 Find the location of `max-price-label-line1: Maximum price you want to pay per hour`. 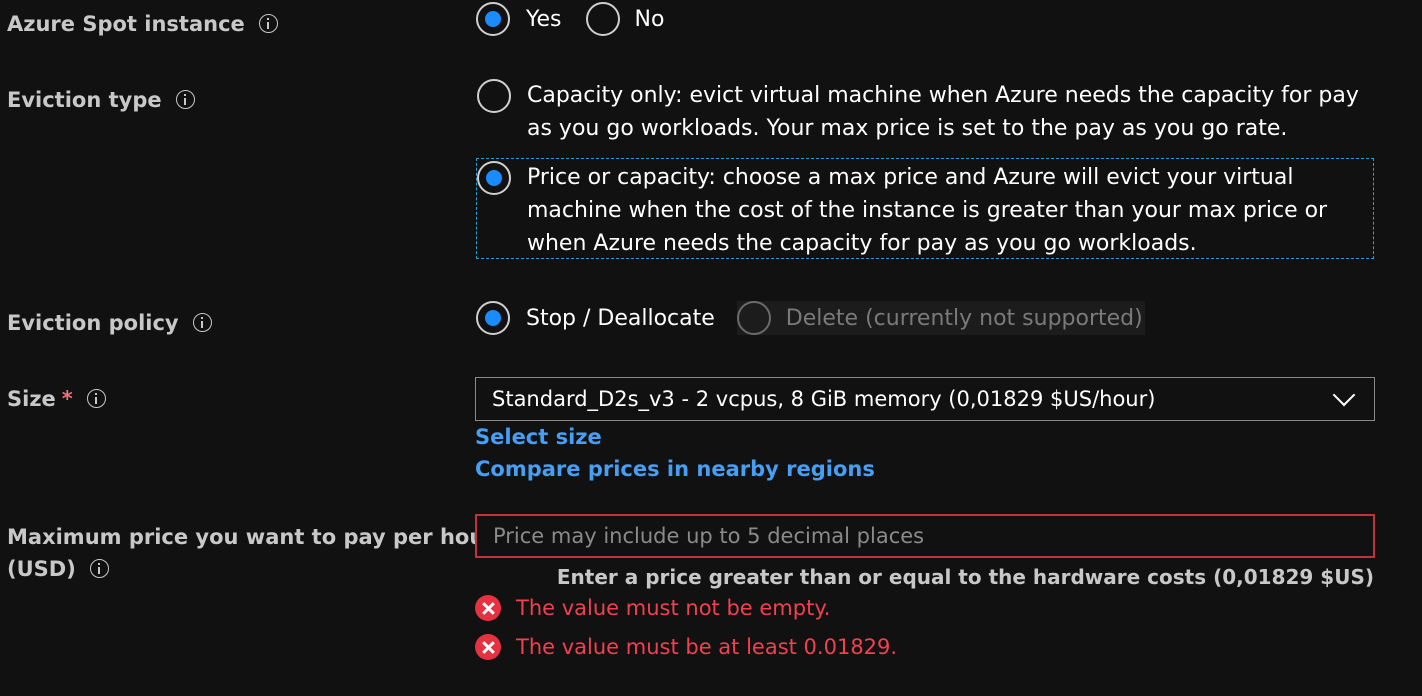

max-price-label-line1: Maximum price you want to pay per hour is located at coordinates (251, 537).